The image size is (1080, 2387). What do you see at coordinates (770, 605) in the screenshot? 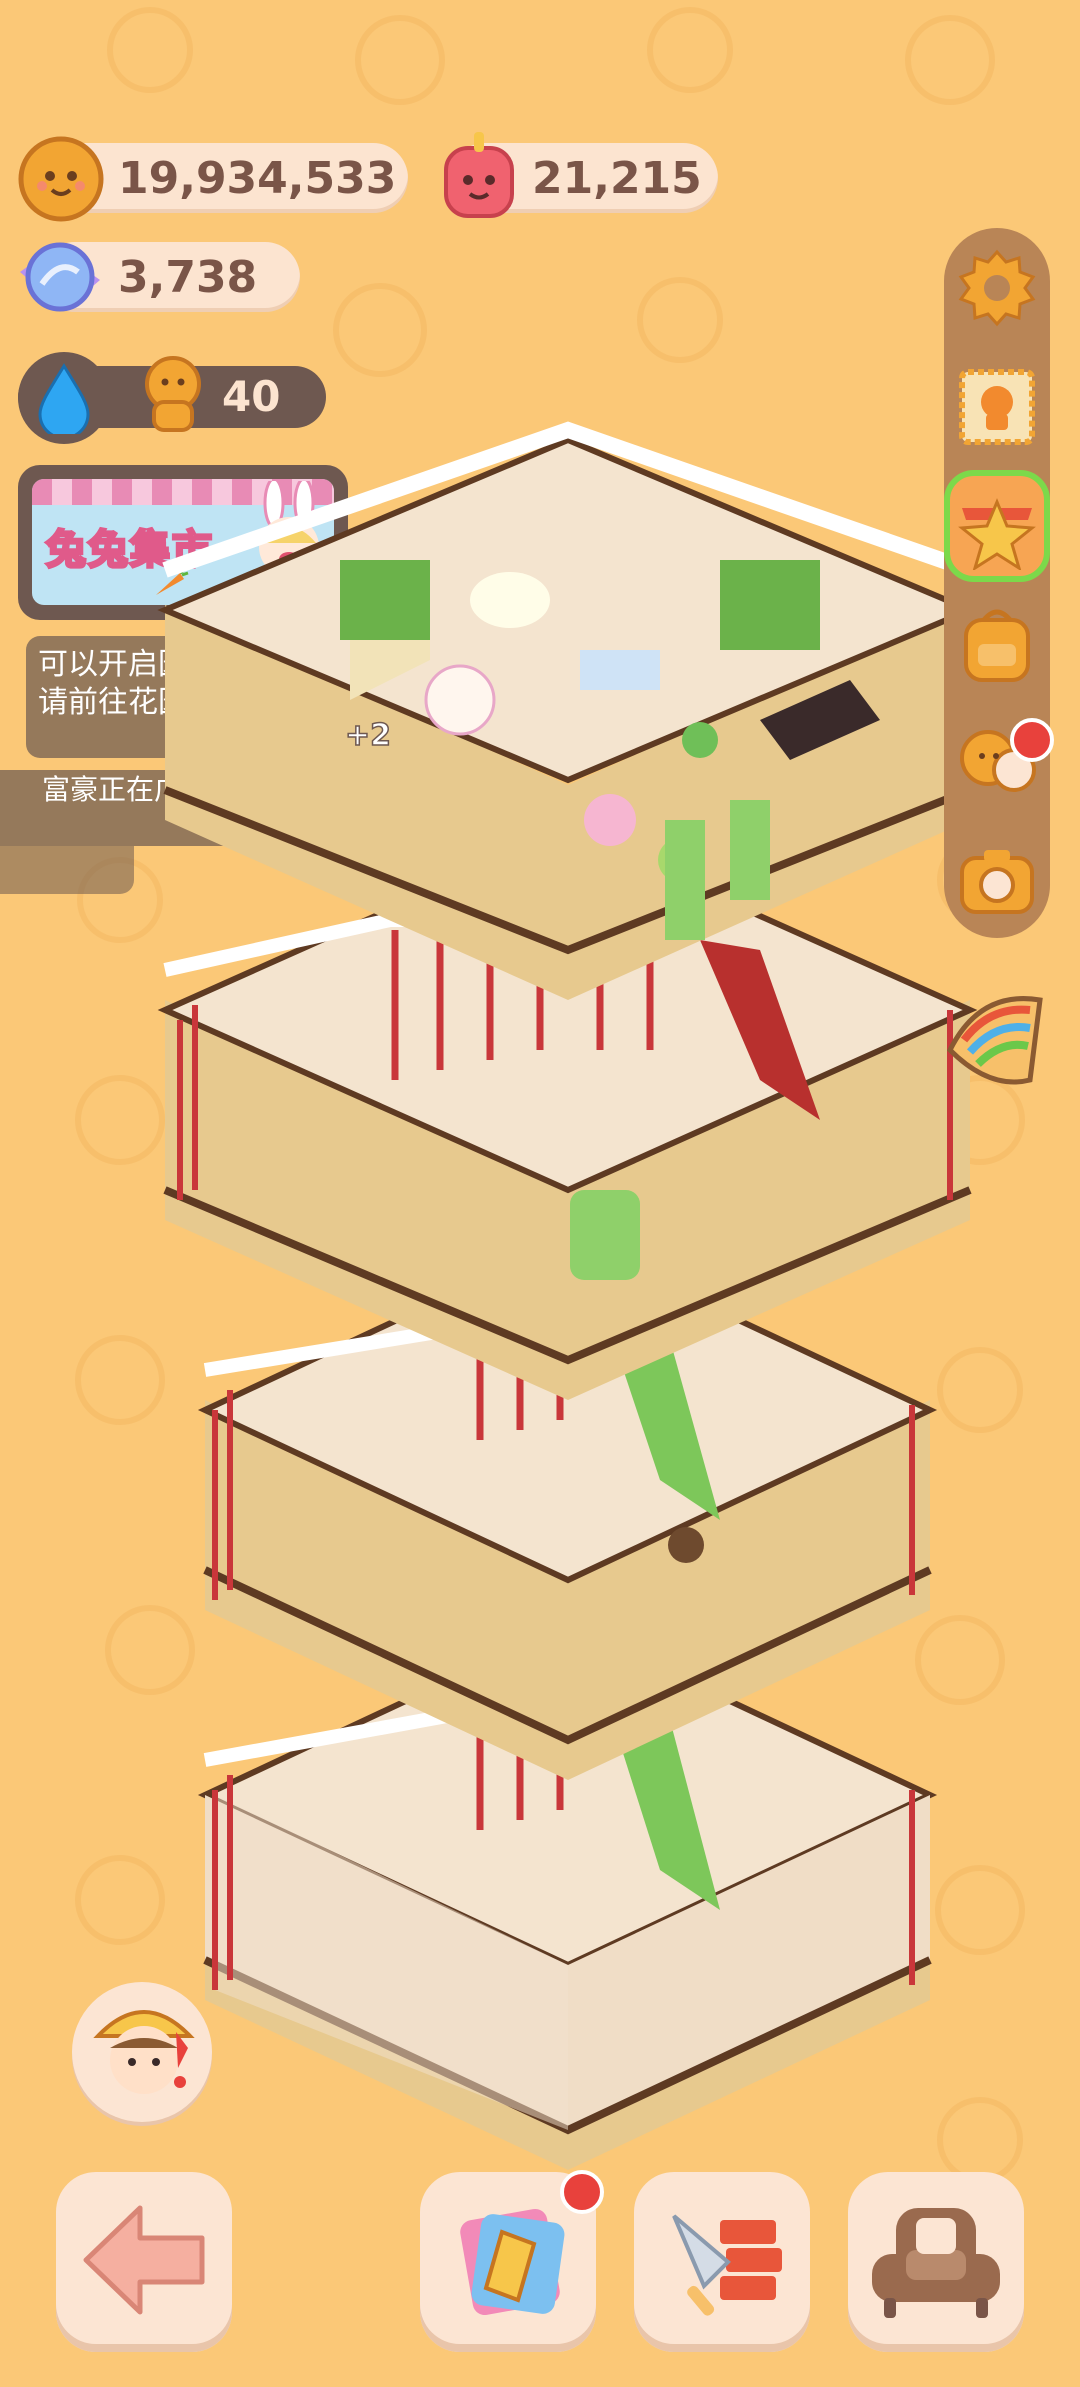
I see `window-curtain` at bounding box center [770, 605].